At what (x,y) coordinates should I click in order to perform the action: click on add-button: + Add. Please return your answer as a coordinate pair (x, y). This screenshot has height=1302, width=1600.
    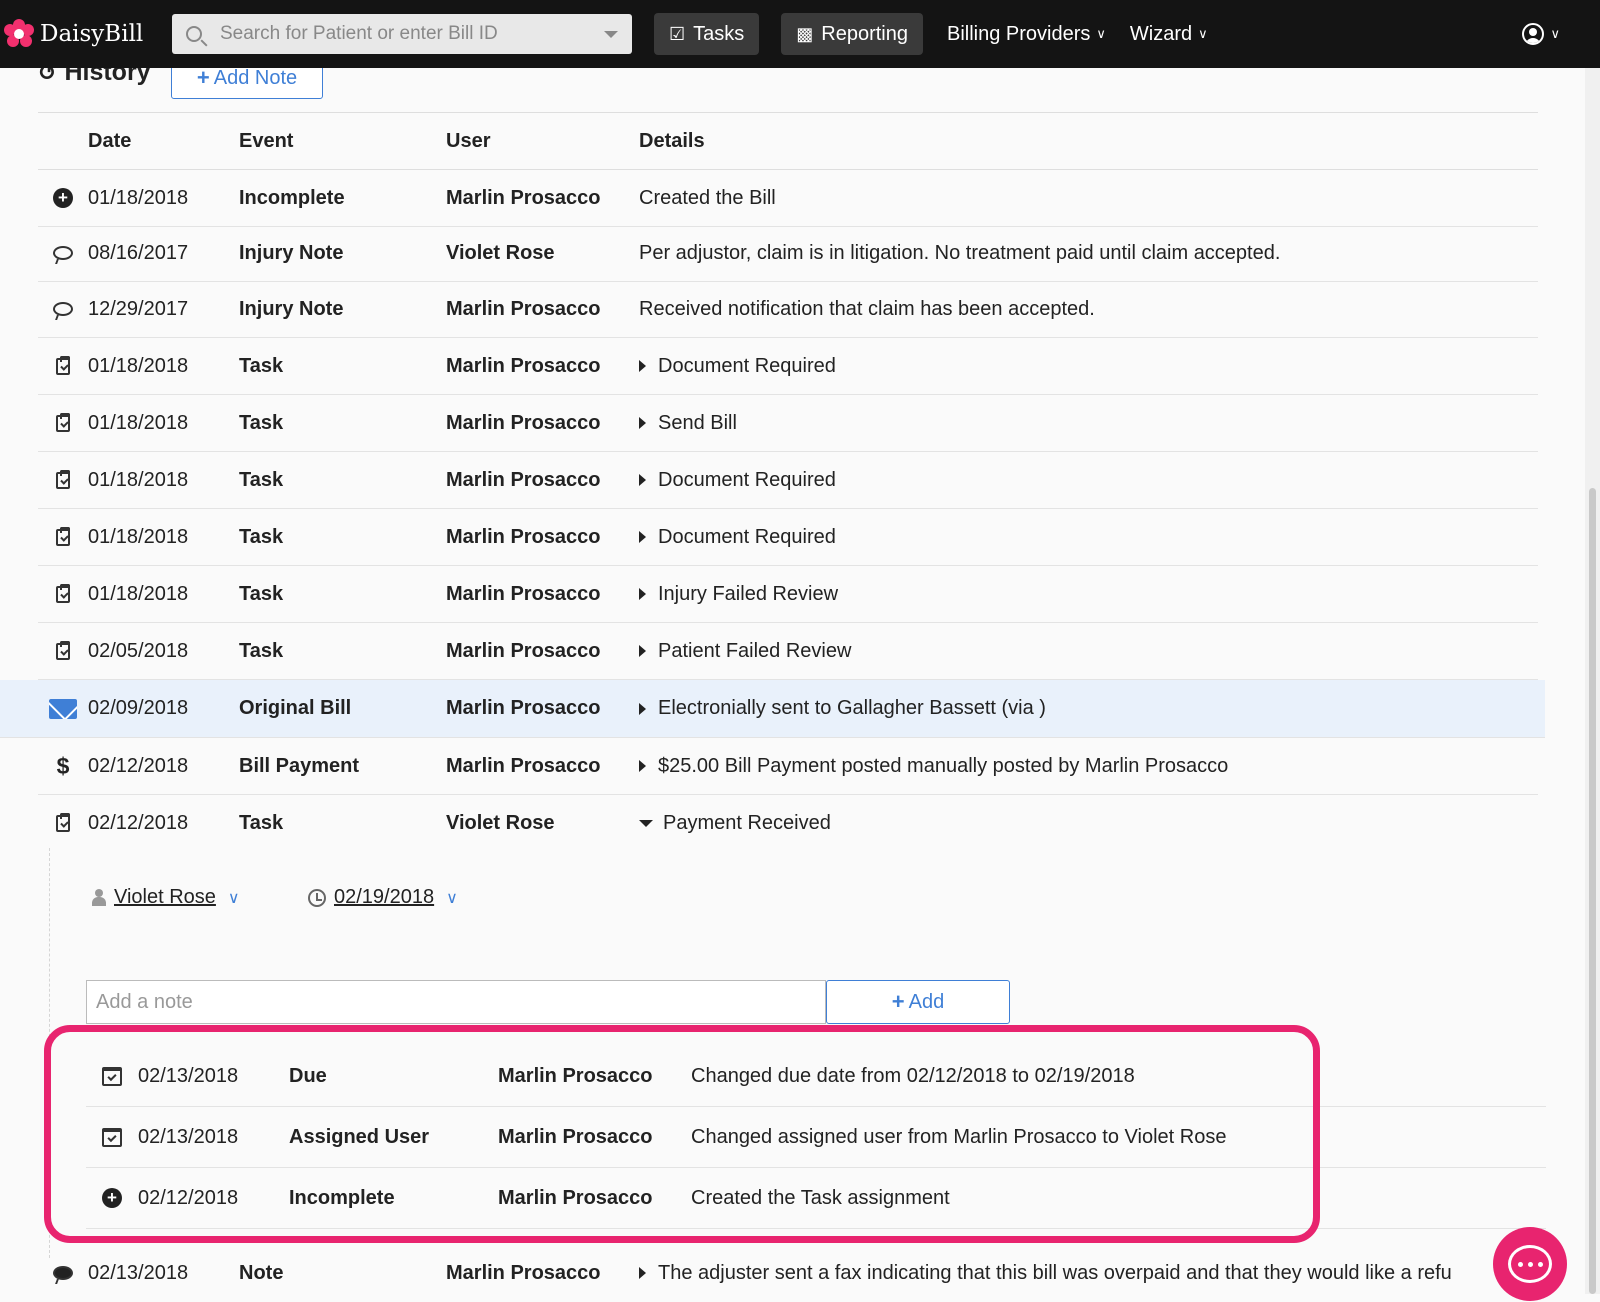
    Looking at the image, I should click on (918, 1002).